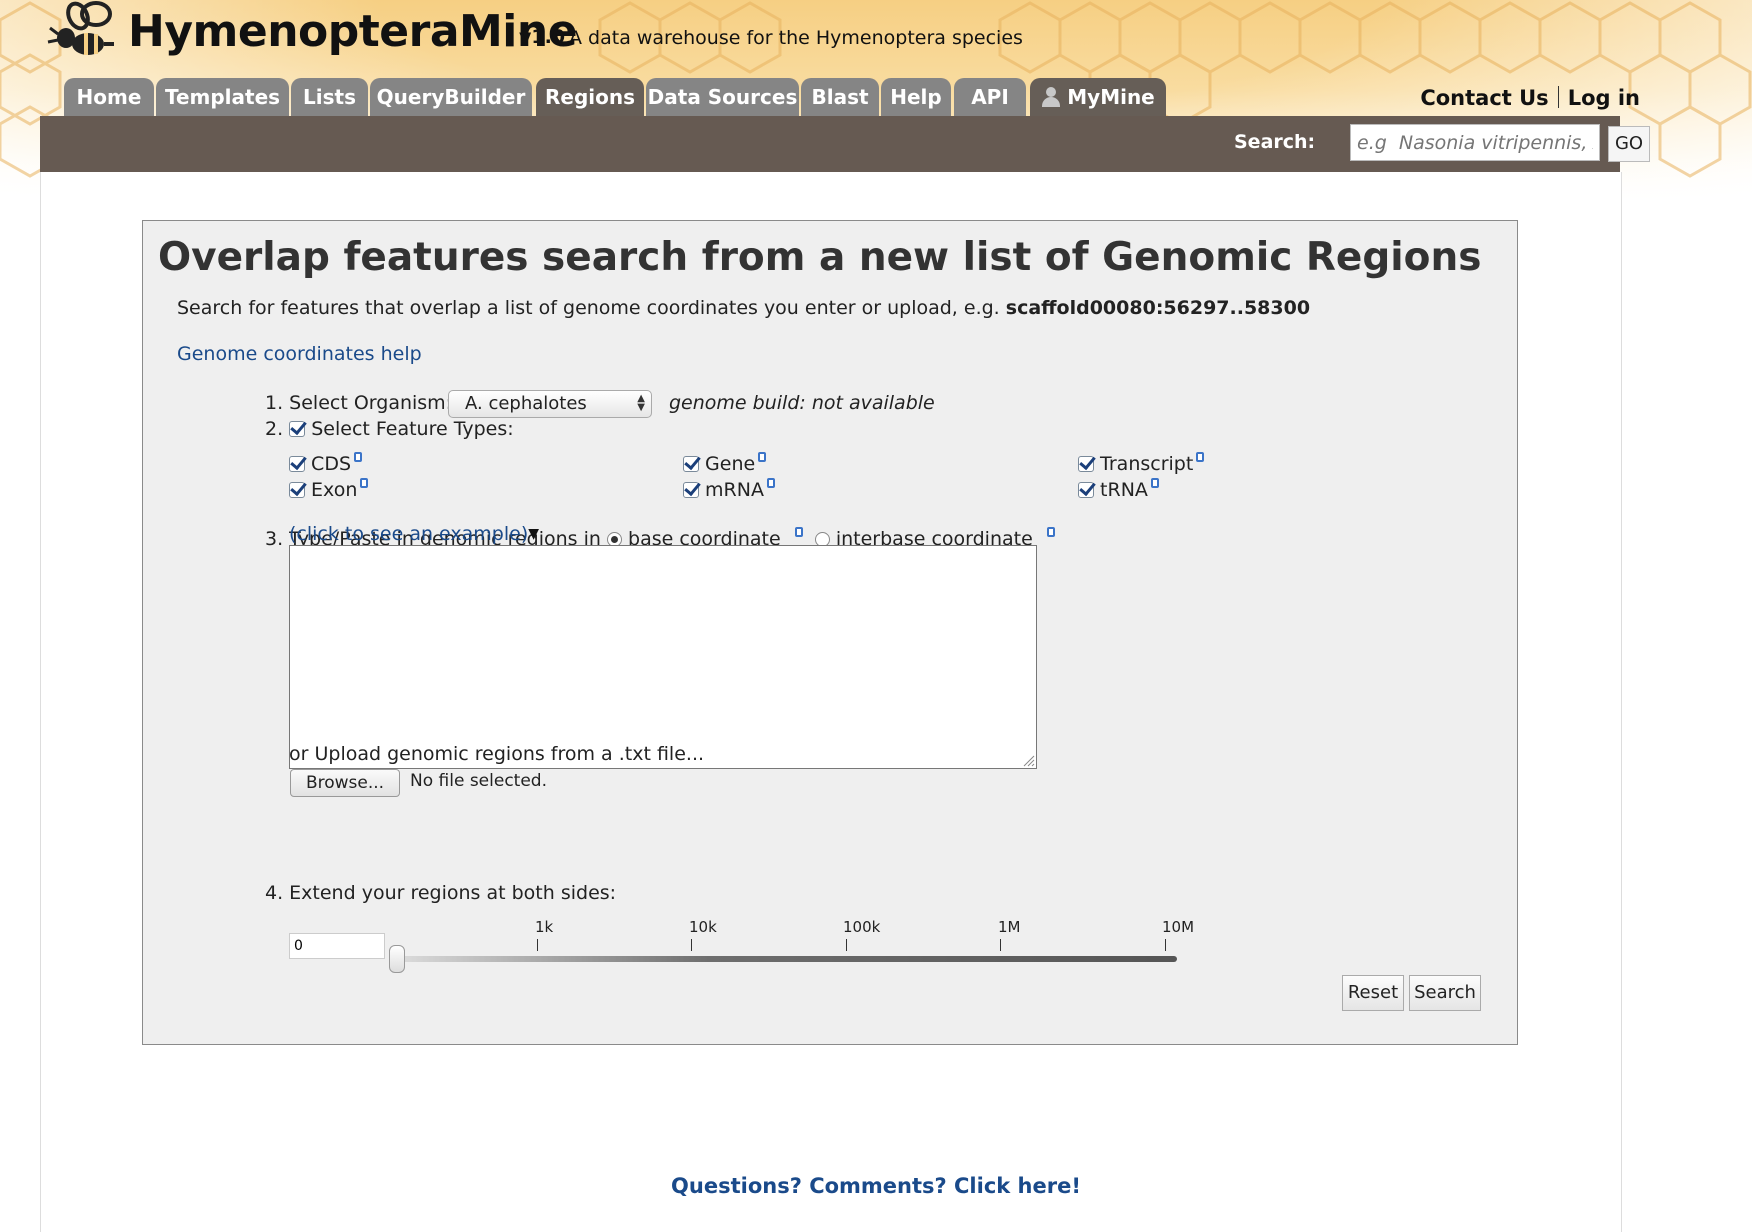  What do you see at coordinates (990, 97) in the screenshot?
I see `tab-api: API` at bounding box center [990, 97].